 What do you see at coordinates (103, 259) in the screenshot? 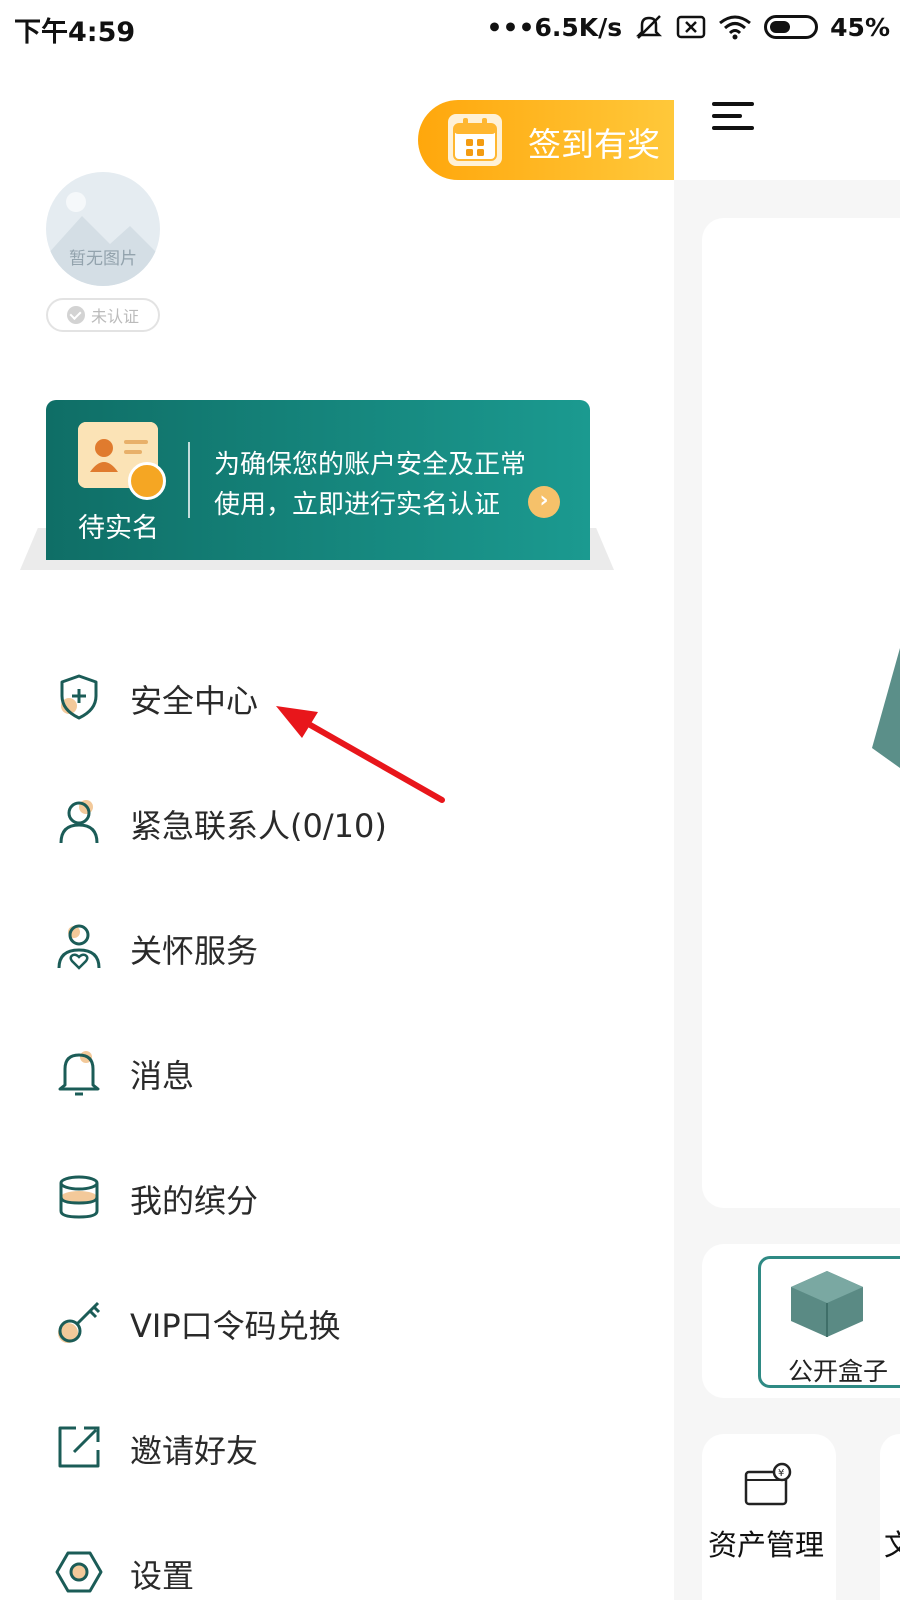
I see `avatar-placeholder-text: 暂无图片` at bounding box center [103, 259].